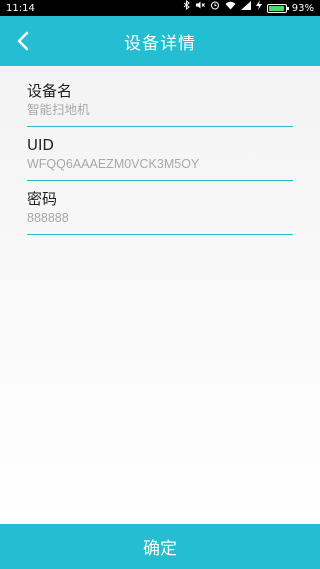 The width and height of the screenshot is (320, 569). What do you see at coordinates (50, 91) in the screenshot?
I see `device-name-label: 设备名` at bounding box center [50, 91].